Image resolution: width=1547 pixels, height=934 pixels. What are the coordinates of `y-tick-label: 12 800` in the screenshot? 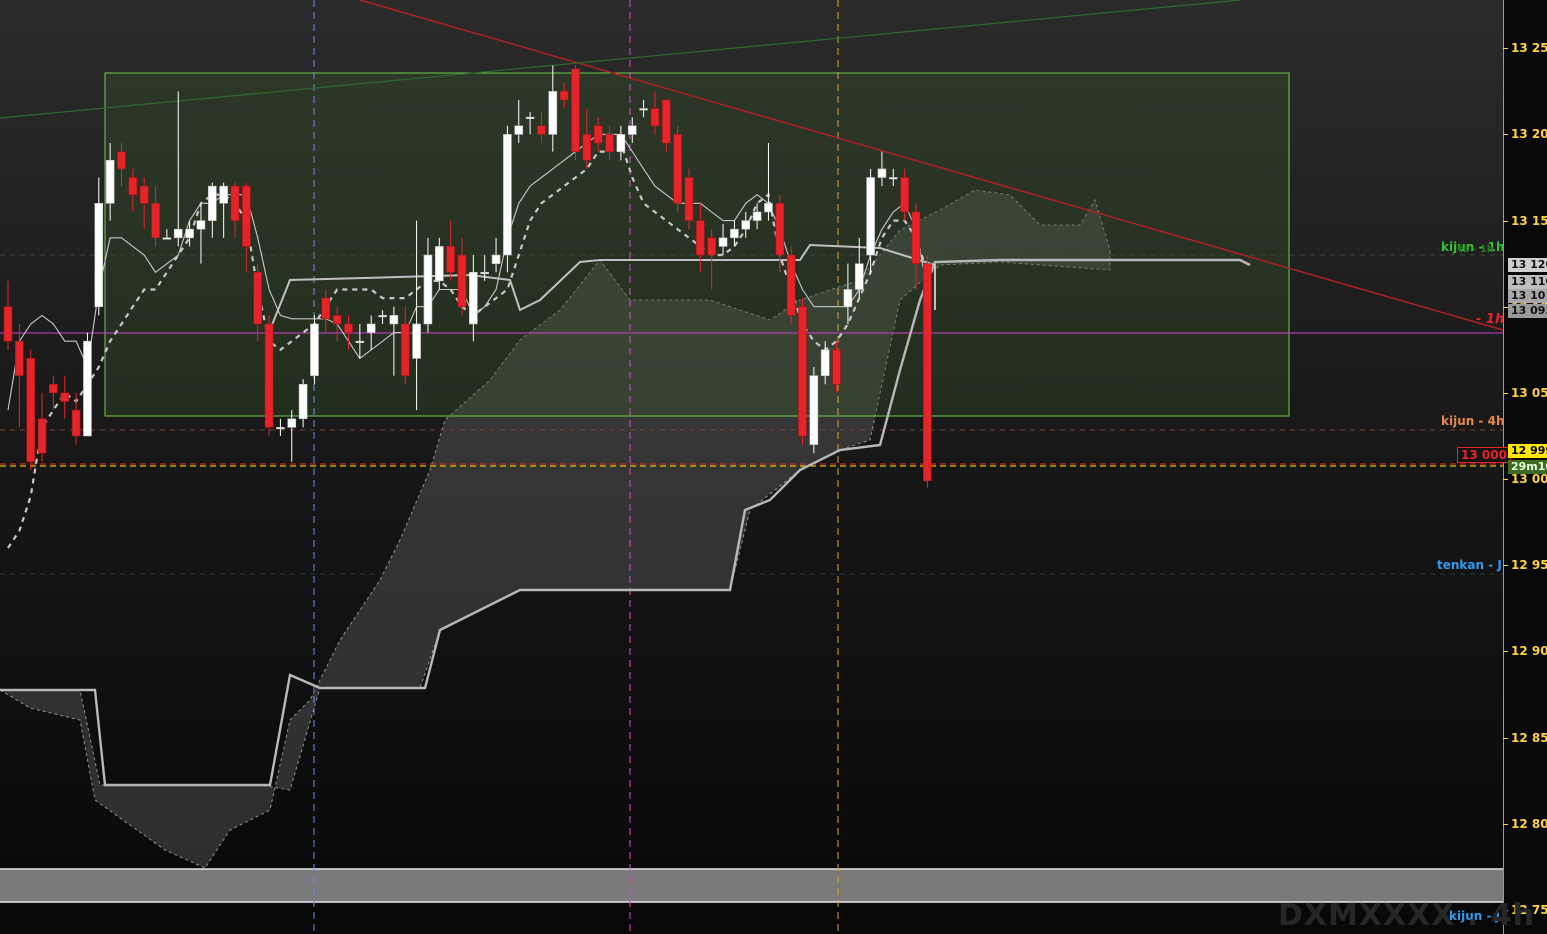 It's located at (1529, 823).